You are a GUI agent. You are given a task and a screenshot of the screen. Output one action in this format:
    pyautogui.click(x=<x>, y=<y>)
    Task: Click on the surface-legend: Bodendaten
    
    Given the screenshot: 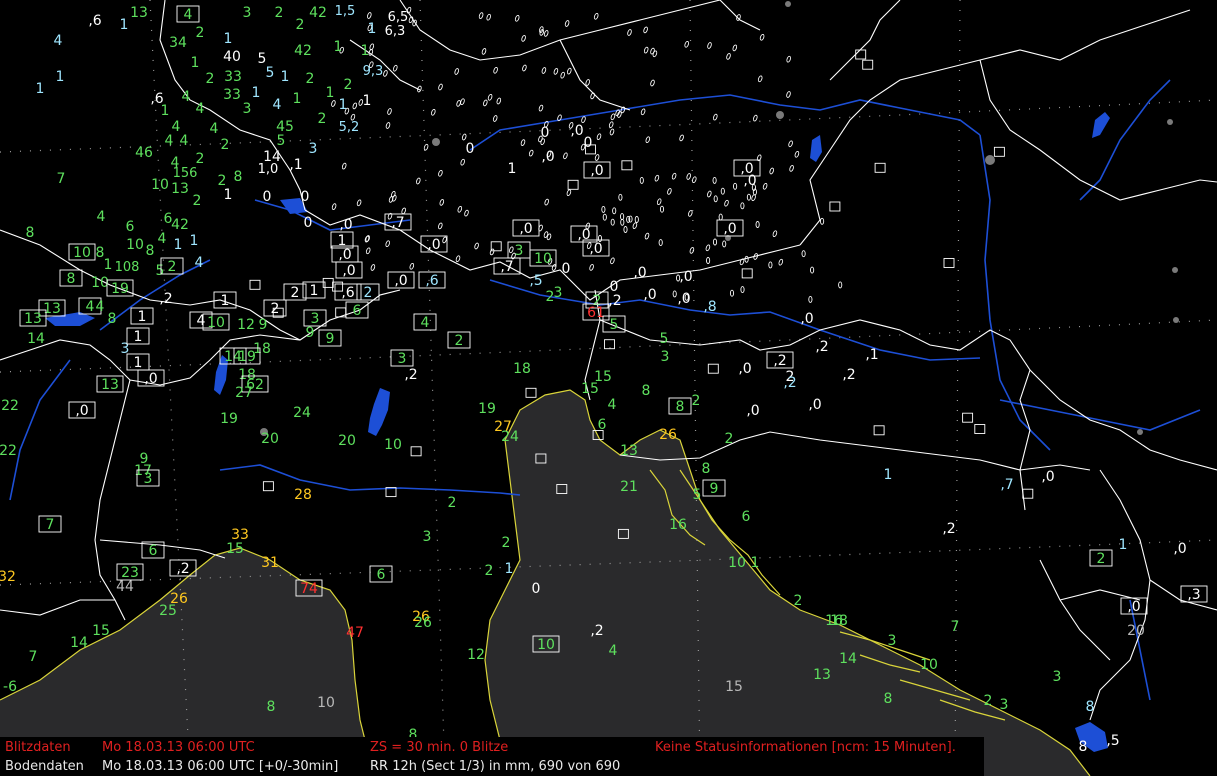 What is the action you would take?
    pyautogui.click(x=44, y=766)
    